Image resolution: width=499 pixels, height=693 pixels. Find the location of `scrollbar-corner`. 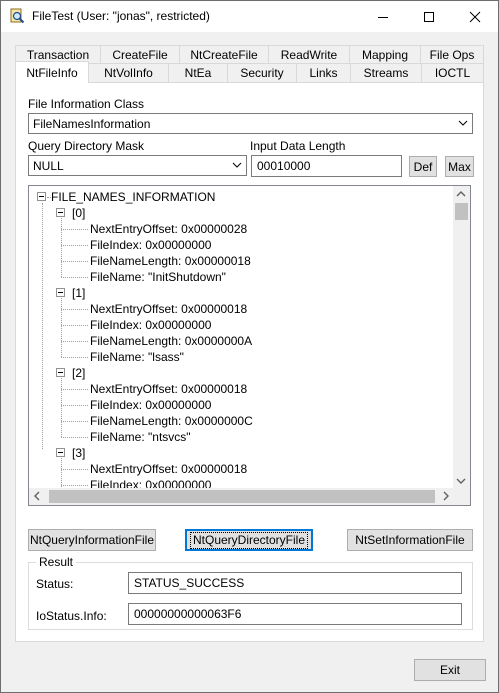

scrollbar-corner is located at coordinates (461, 496).